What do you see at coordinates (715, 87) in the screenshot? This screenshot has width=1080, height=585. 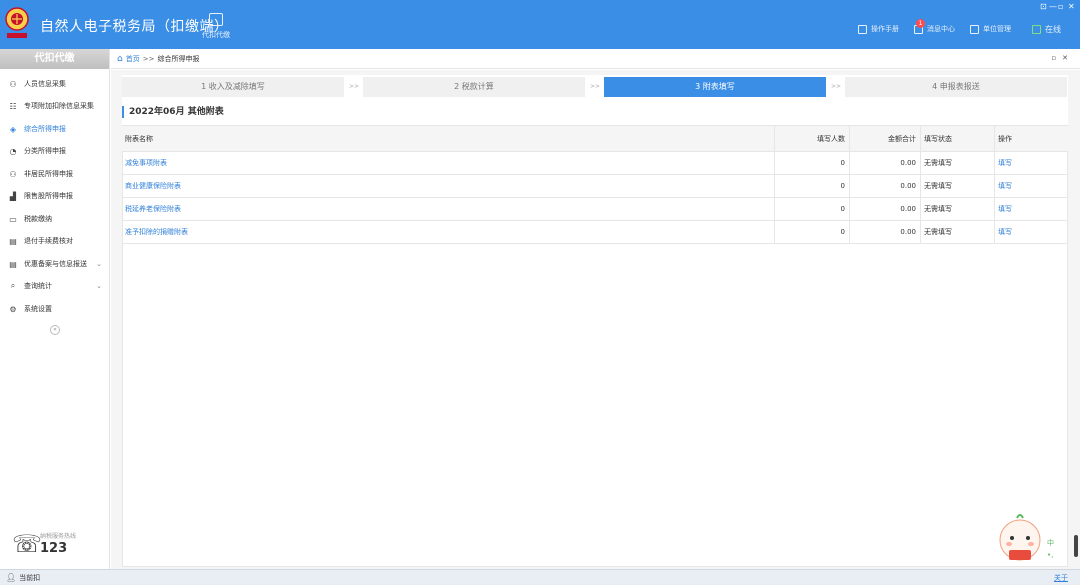 I see `step-3: 3 附表填写` at bounding box center [715, 87].